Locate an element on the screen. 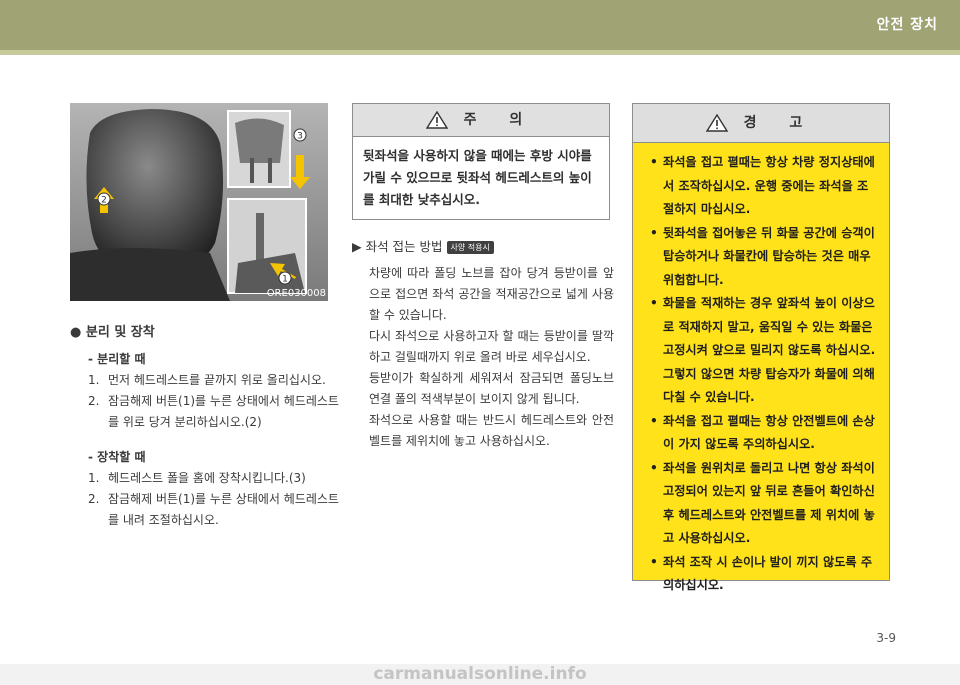 Image resolution: width=960 pixels, height=685 pixels. subheading-attach: - 장착할 때 is located at coordinates (117, 457).